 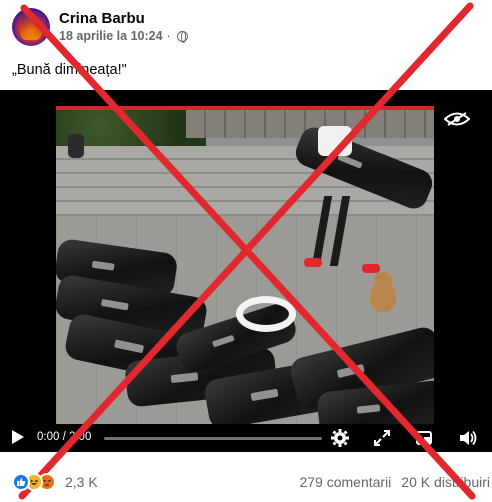 I want to click on post-header: Crina Barbu 18 aprilie la 10:24 ·, so click(x=100, y=27).